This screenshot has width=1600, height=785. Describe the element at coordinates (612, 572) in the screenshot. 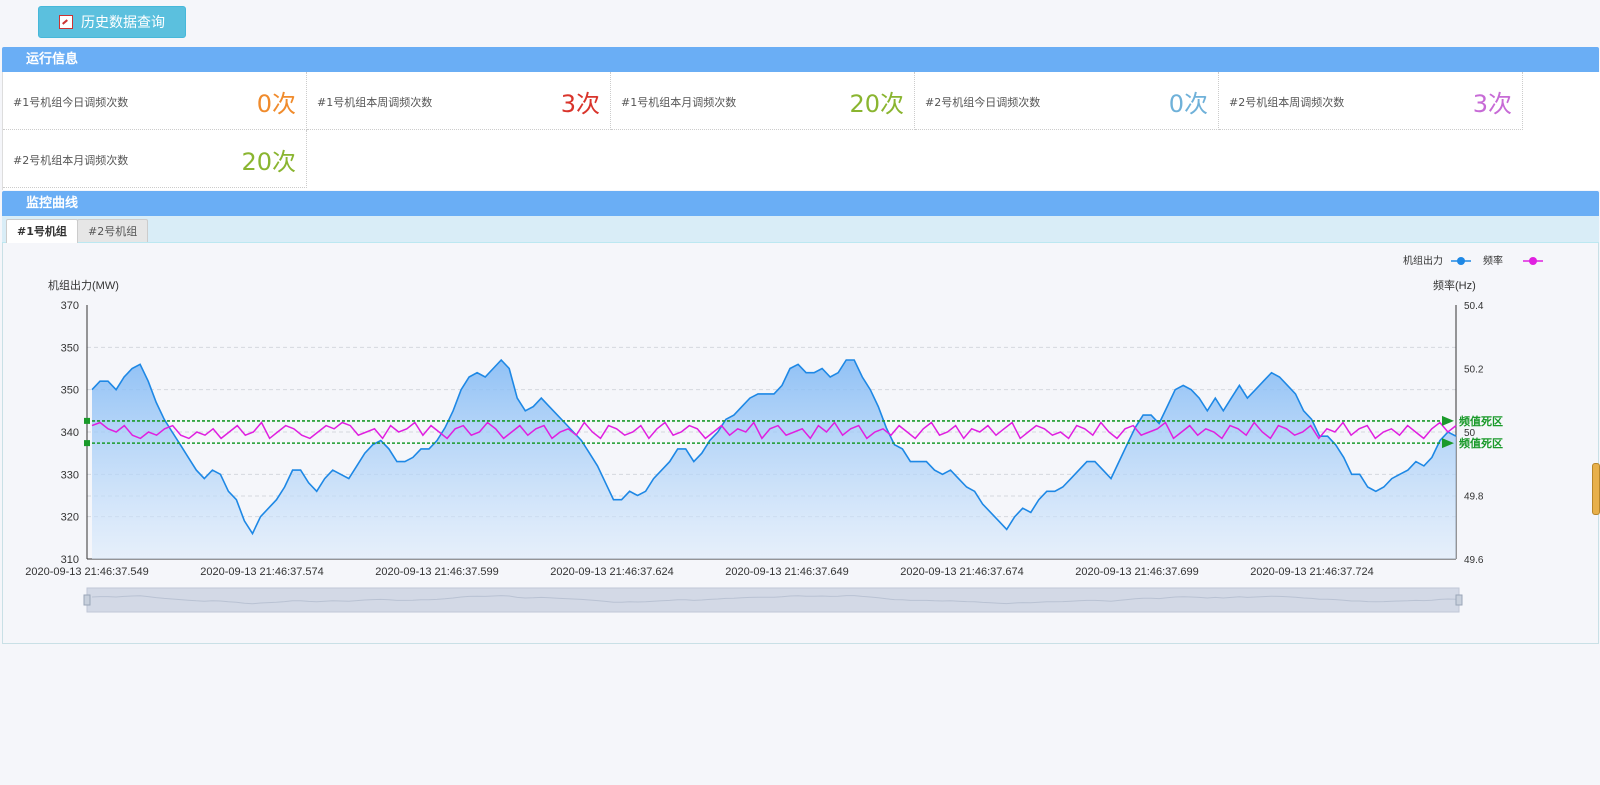

I see `x-tick-label: 2020-09-13 21:46:37.624` at that location.